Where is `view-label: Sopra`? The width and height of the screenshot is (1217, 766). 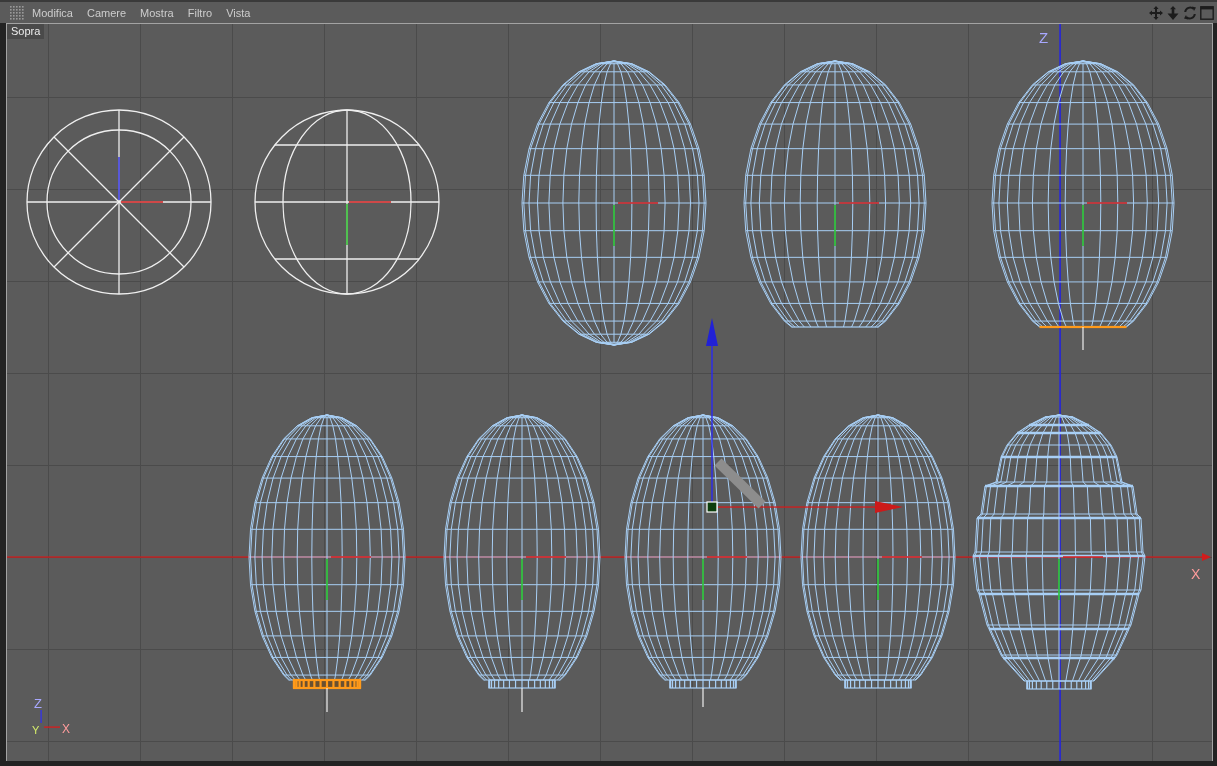
view-label: Sopra is located at coordinates (26, 31).